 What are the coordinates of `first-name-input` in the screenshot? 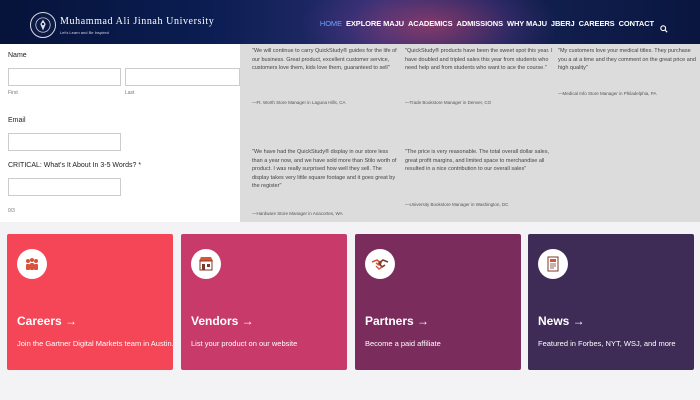 It's located at (64, 77).